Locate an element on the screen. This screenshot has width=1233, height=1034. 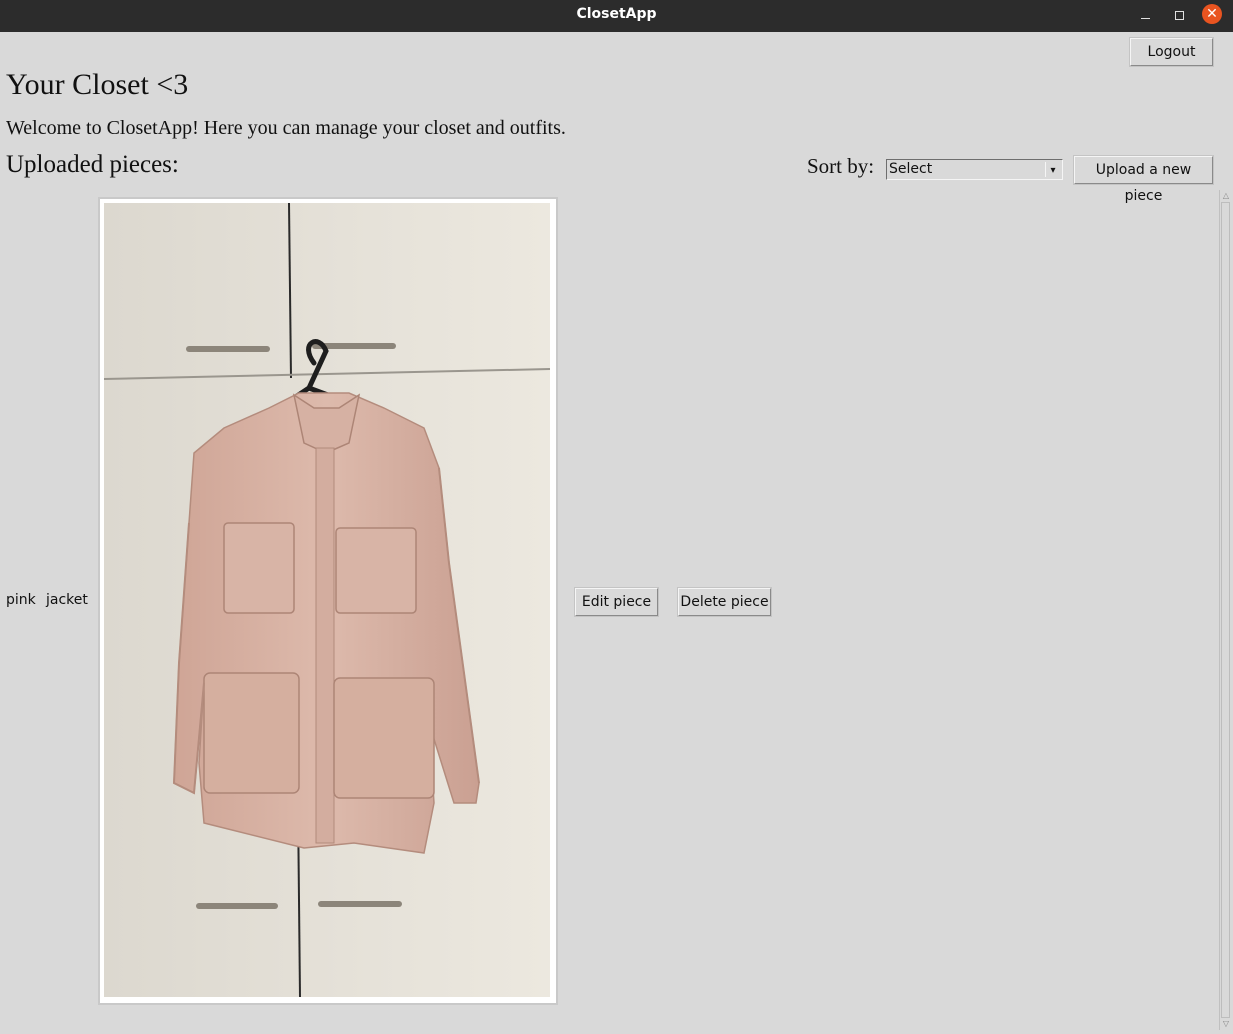
scrollbar-thumb is located at coordinates (1225, 610).